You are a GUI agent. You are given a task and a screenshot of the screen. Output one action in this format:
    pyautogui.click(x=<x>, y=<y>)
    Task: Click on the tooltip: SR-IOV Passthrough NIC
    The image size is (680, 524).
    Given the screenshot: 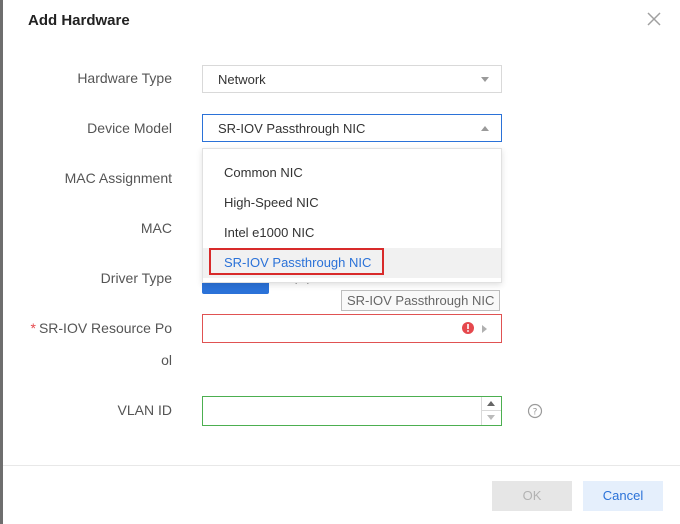 What is the action you would take?
    pyautogui.click(x=421, y=300)
    